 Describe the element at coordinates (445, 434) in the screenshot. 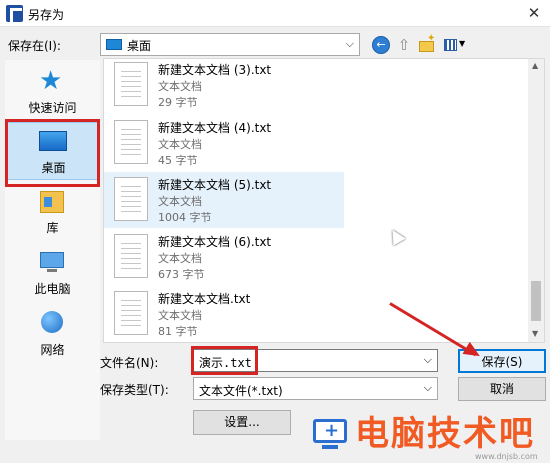

I see `watermark-text: 电脑技术吧` at that location.